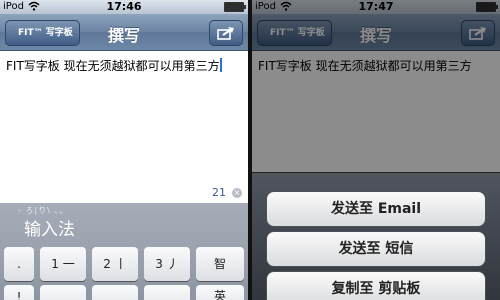  I want to click on share-icon, so click(225, 33).